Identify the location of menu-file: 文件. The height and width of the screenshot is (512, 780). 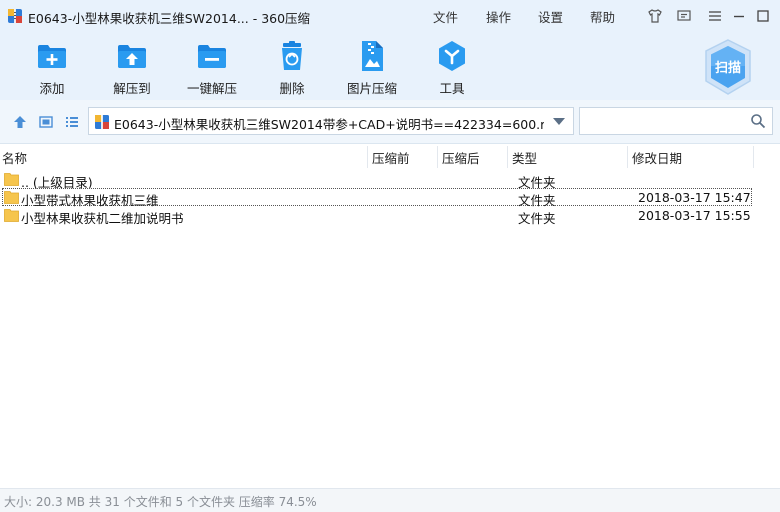
(445, 16).